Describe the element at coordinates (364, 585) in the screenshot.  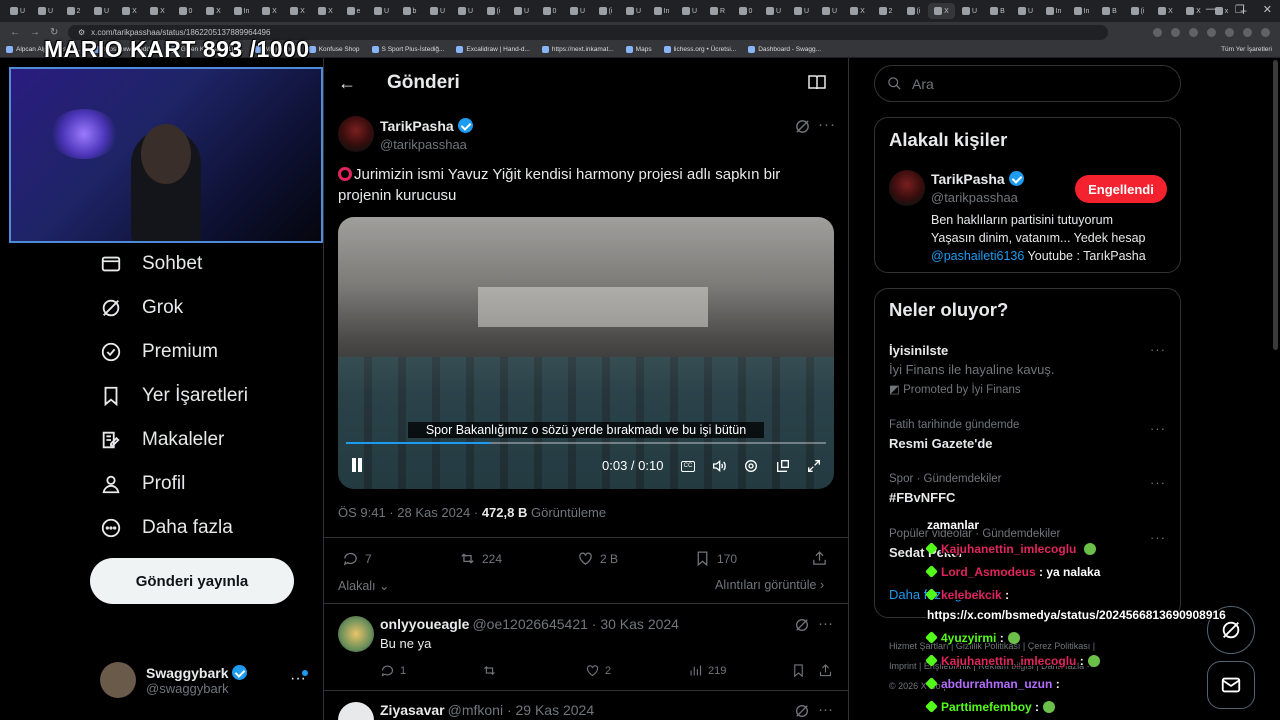
I see `reply-sort-dropdown: Alakalı ⌄` at that location.